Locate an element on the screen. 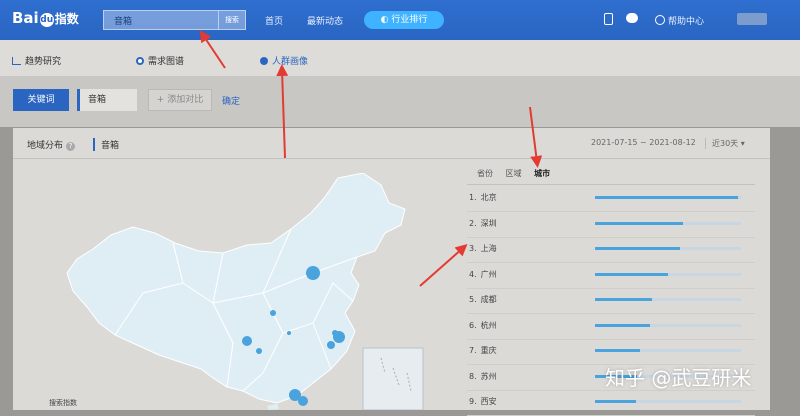 This screenshot has width=800, height=416. help-center-link: 帮助中心 is located at coordinates (679, 20).